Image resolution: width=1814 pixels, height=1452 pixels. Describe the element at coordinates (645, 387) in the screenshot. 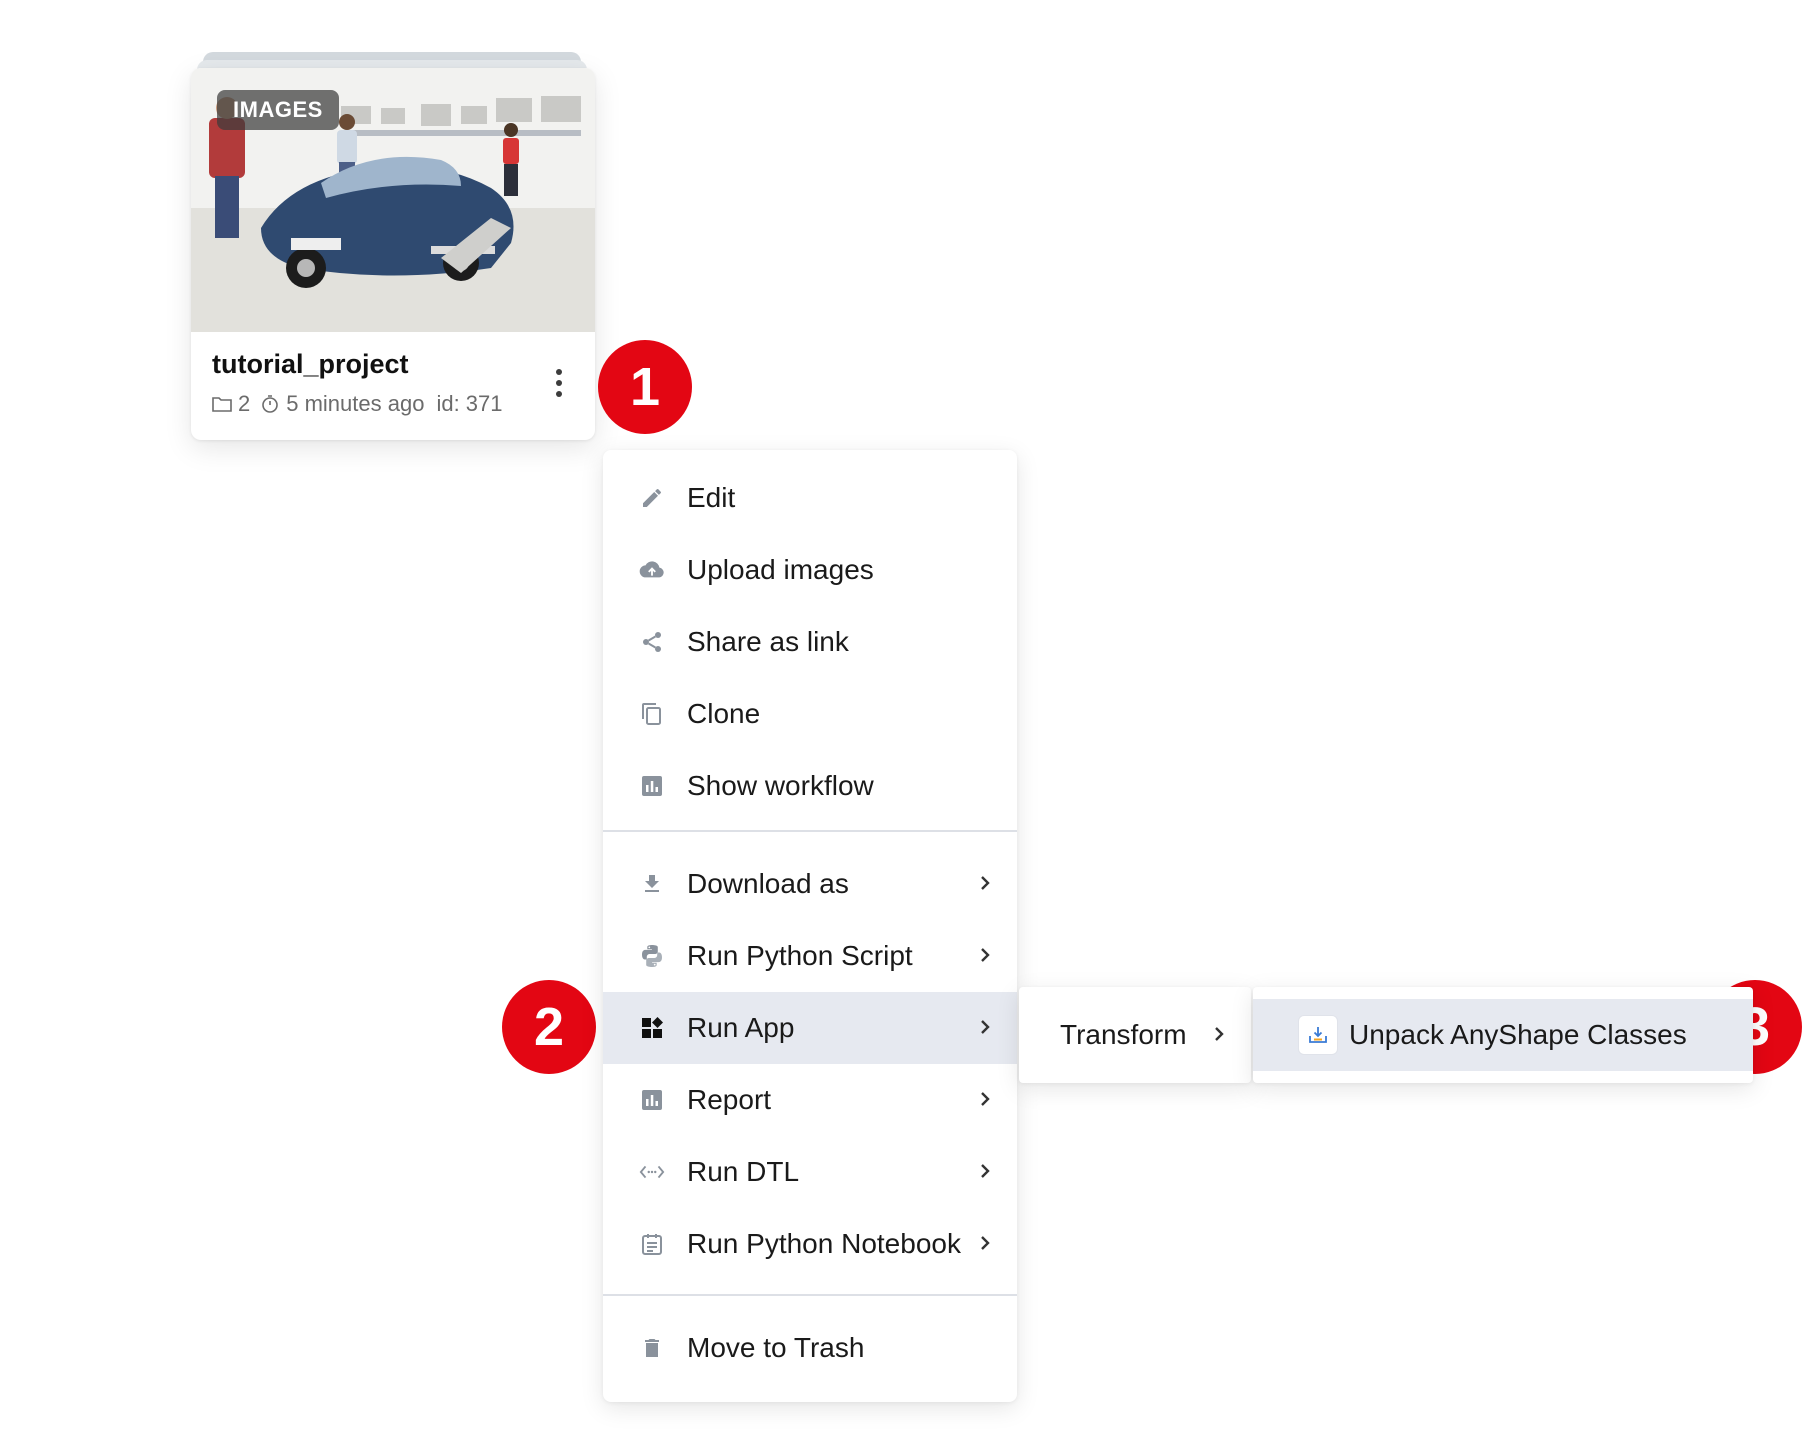

I see `step-marker-1: 1` at that location.